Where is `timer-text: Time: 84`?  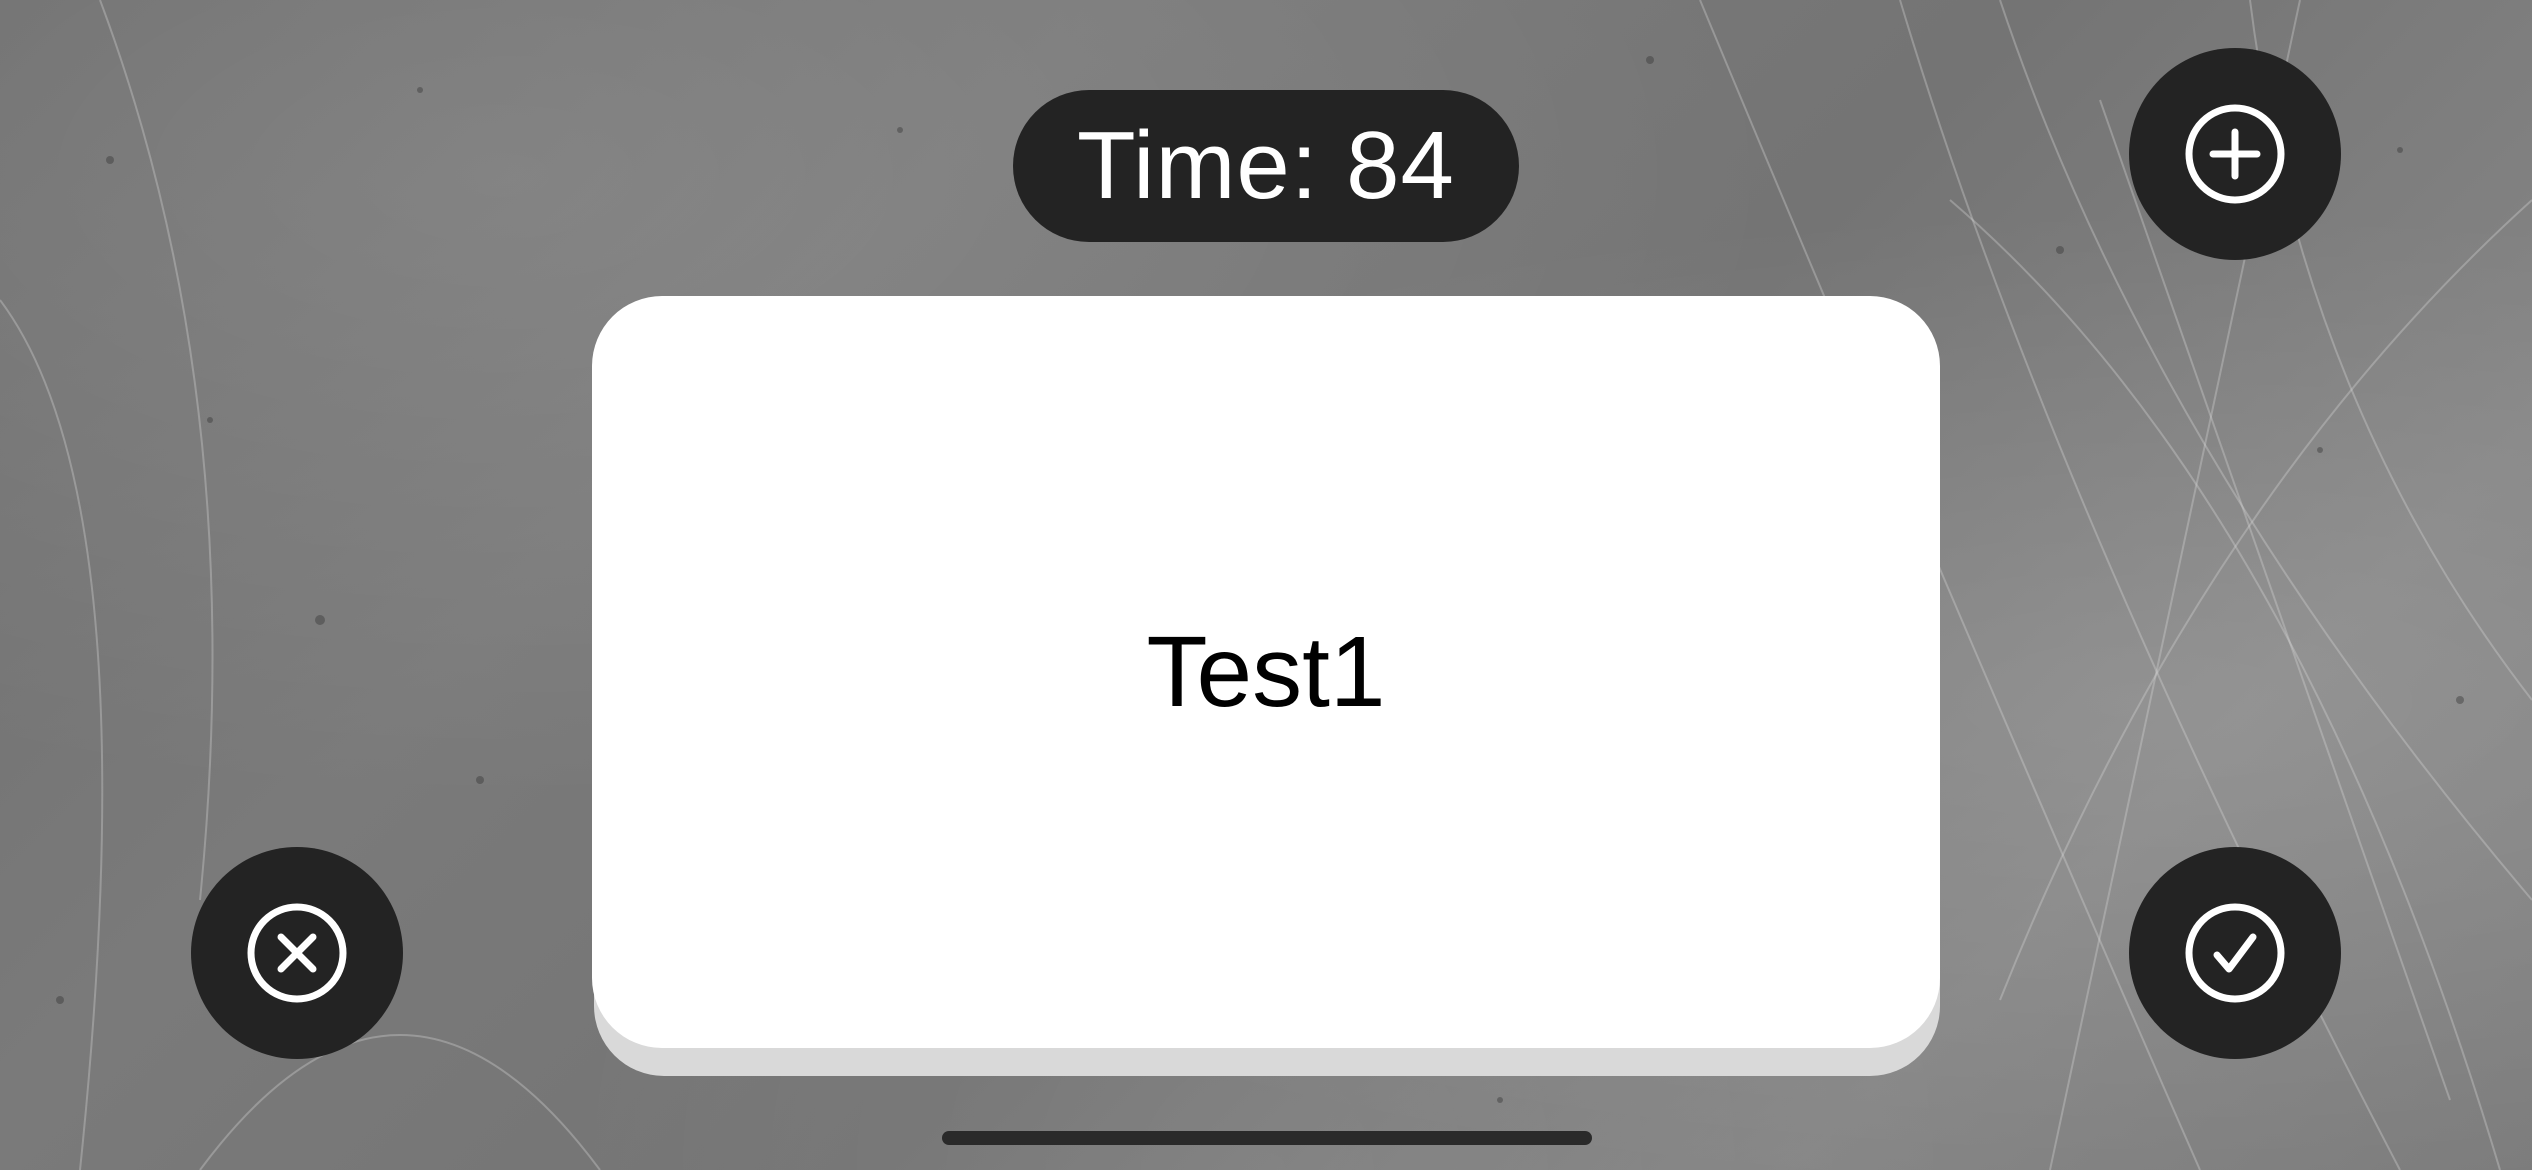 timer-text: Time: 84 is located at coordinates (1266, 165).